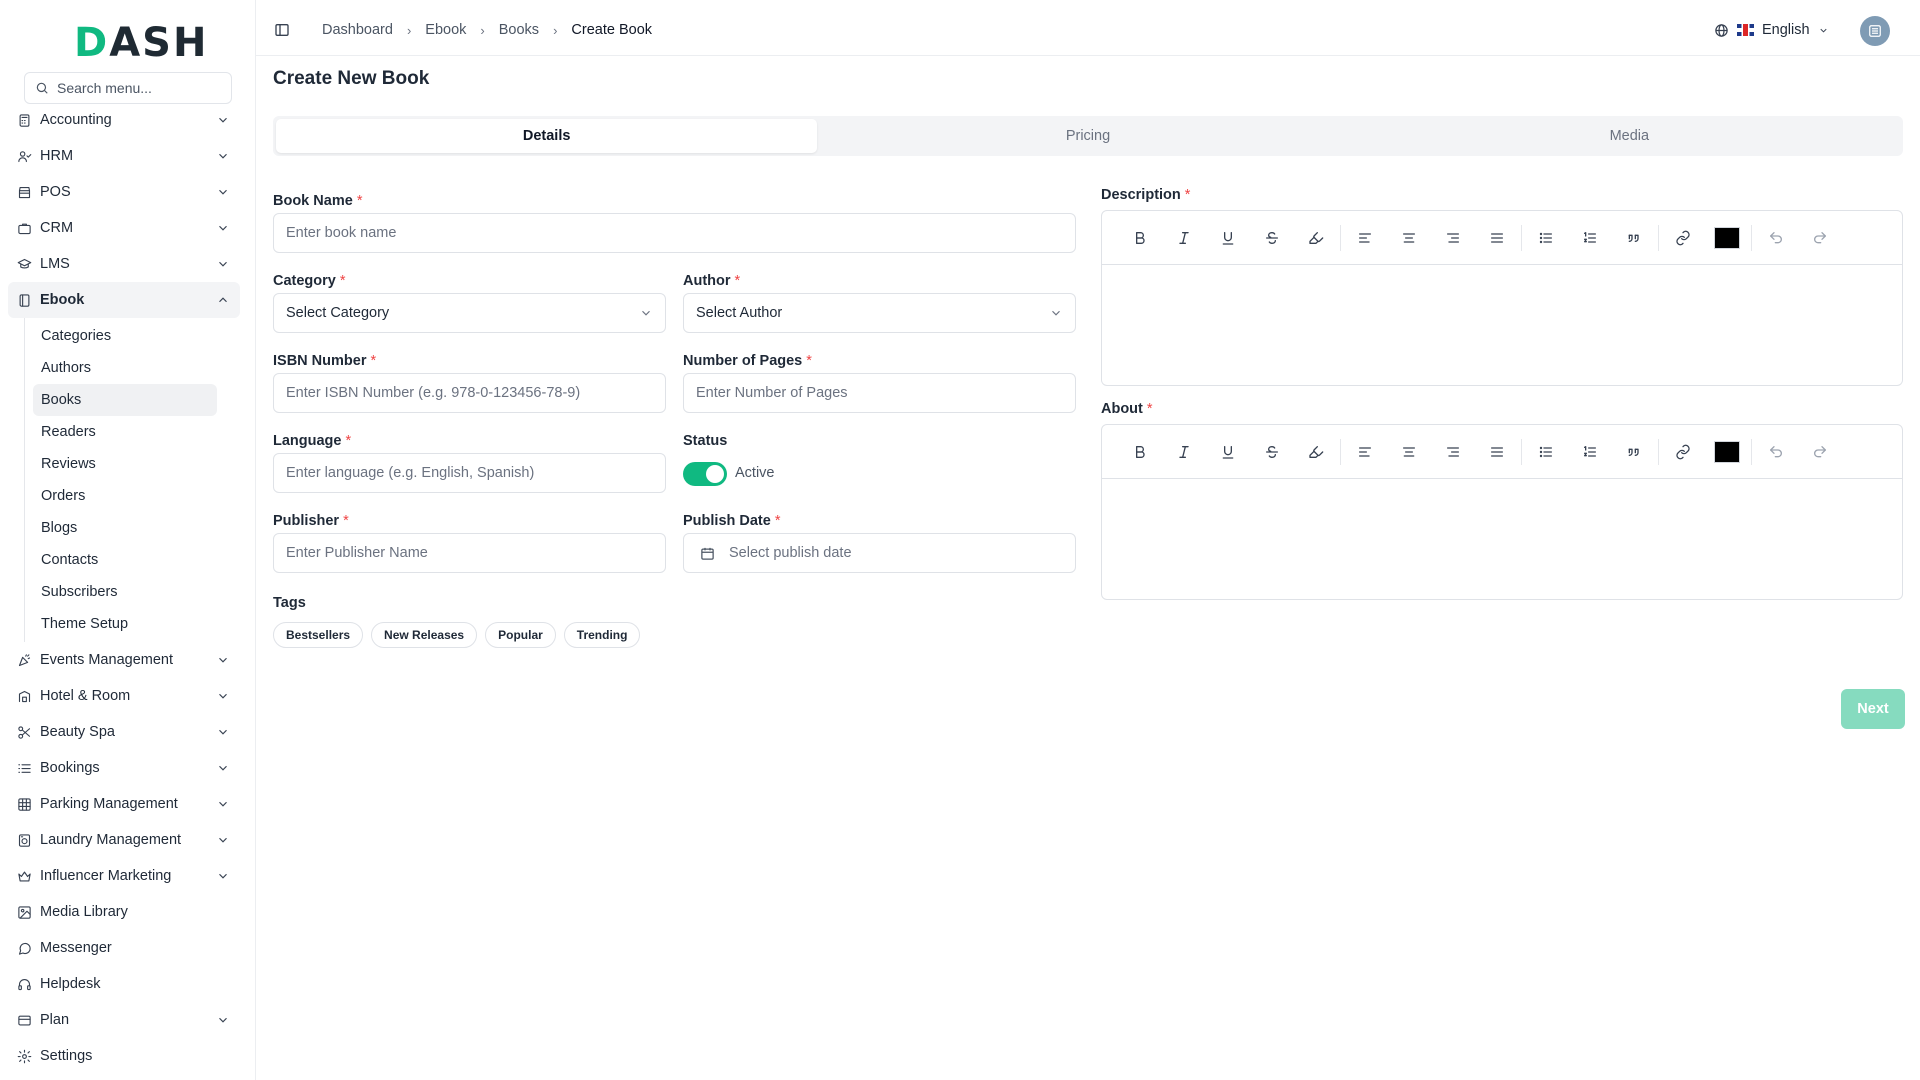 This screenshot has width=1920, height=1080. I want to click on tag-chip: Bestsellers, so click(318, 635).